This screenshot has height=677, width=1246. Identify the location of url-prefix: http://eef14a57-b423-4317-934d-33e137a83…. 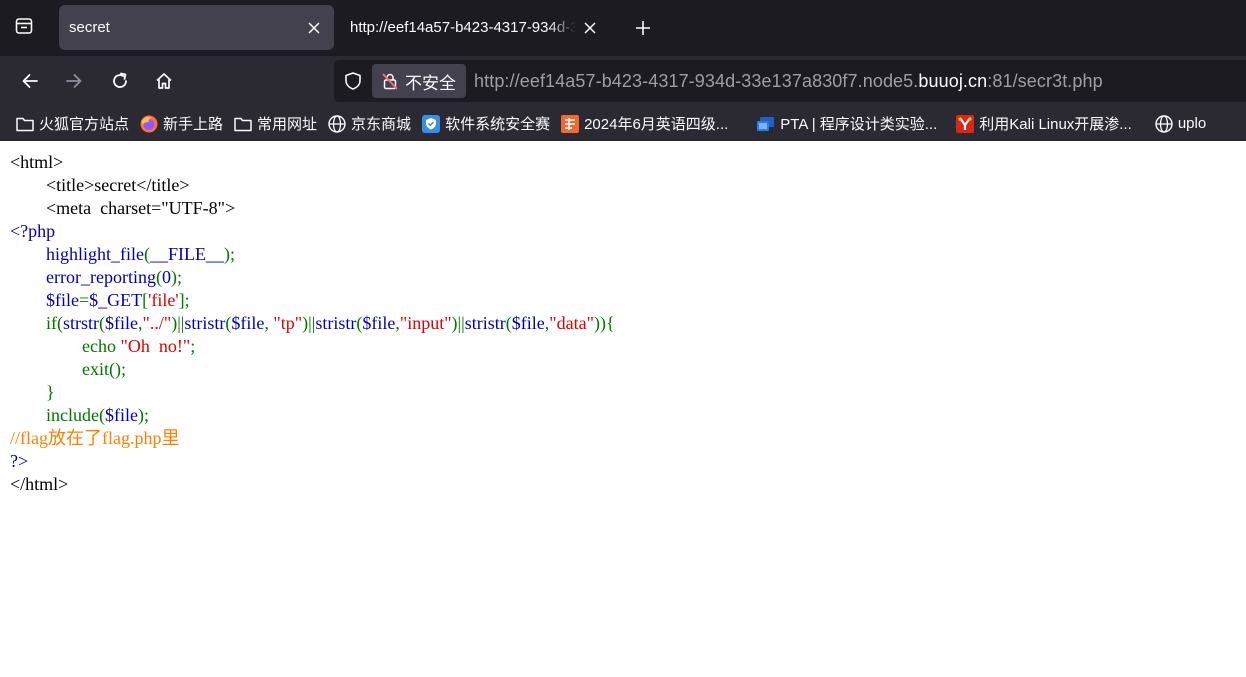
(696, 80).